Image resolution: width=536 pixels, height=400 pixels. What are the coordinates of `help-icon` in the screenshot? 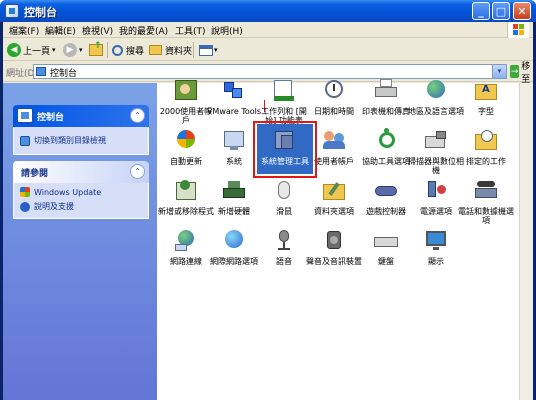 It's located at (25, 206).